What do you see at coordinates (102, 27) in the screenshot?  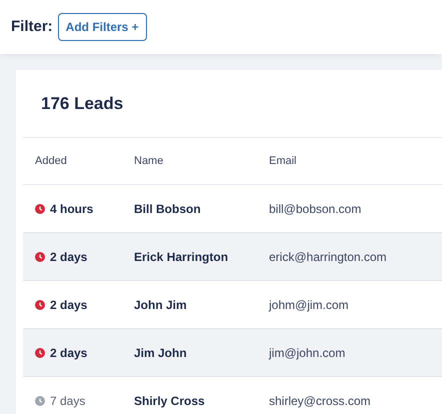 I see `add-filters-button: Add Filters +` at bounding box center [102, 27].